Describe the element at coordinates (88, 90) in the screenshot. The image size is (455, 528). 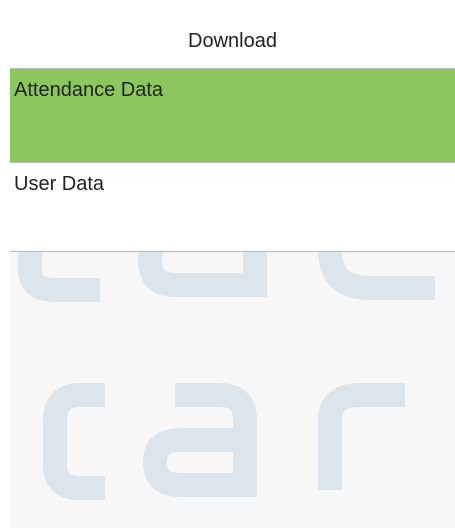
I see `menu-item-label: Attendance Data` at that location.